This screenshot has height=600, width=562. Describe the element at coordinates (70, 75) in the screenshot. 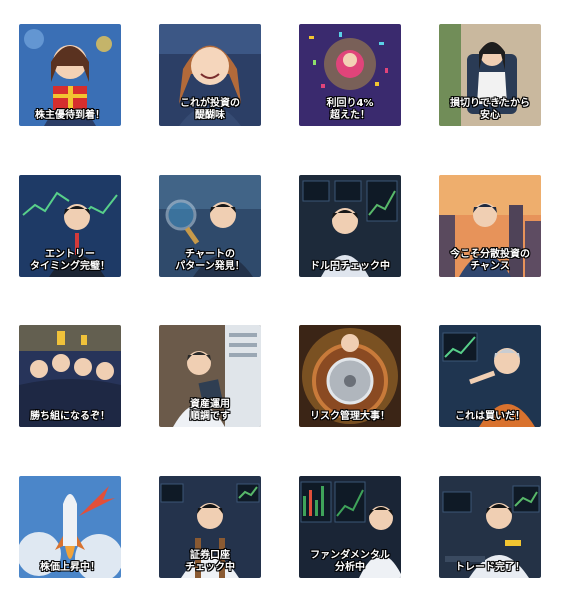

I see `sticker-tile: 株主優待到着！` at that location.